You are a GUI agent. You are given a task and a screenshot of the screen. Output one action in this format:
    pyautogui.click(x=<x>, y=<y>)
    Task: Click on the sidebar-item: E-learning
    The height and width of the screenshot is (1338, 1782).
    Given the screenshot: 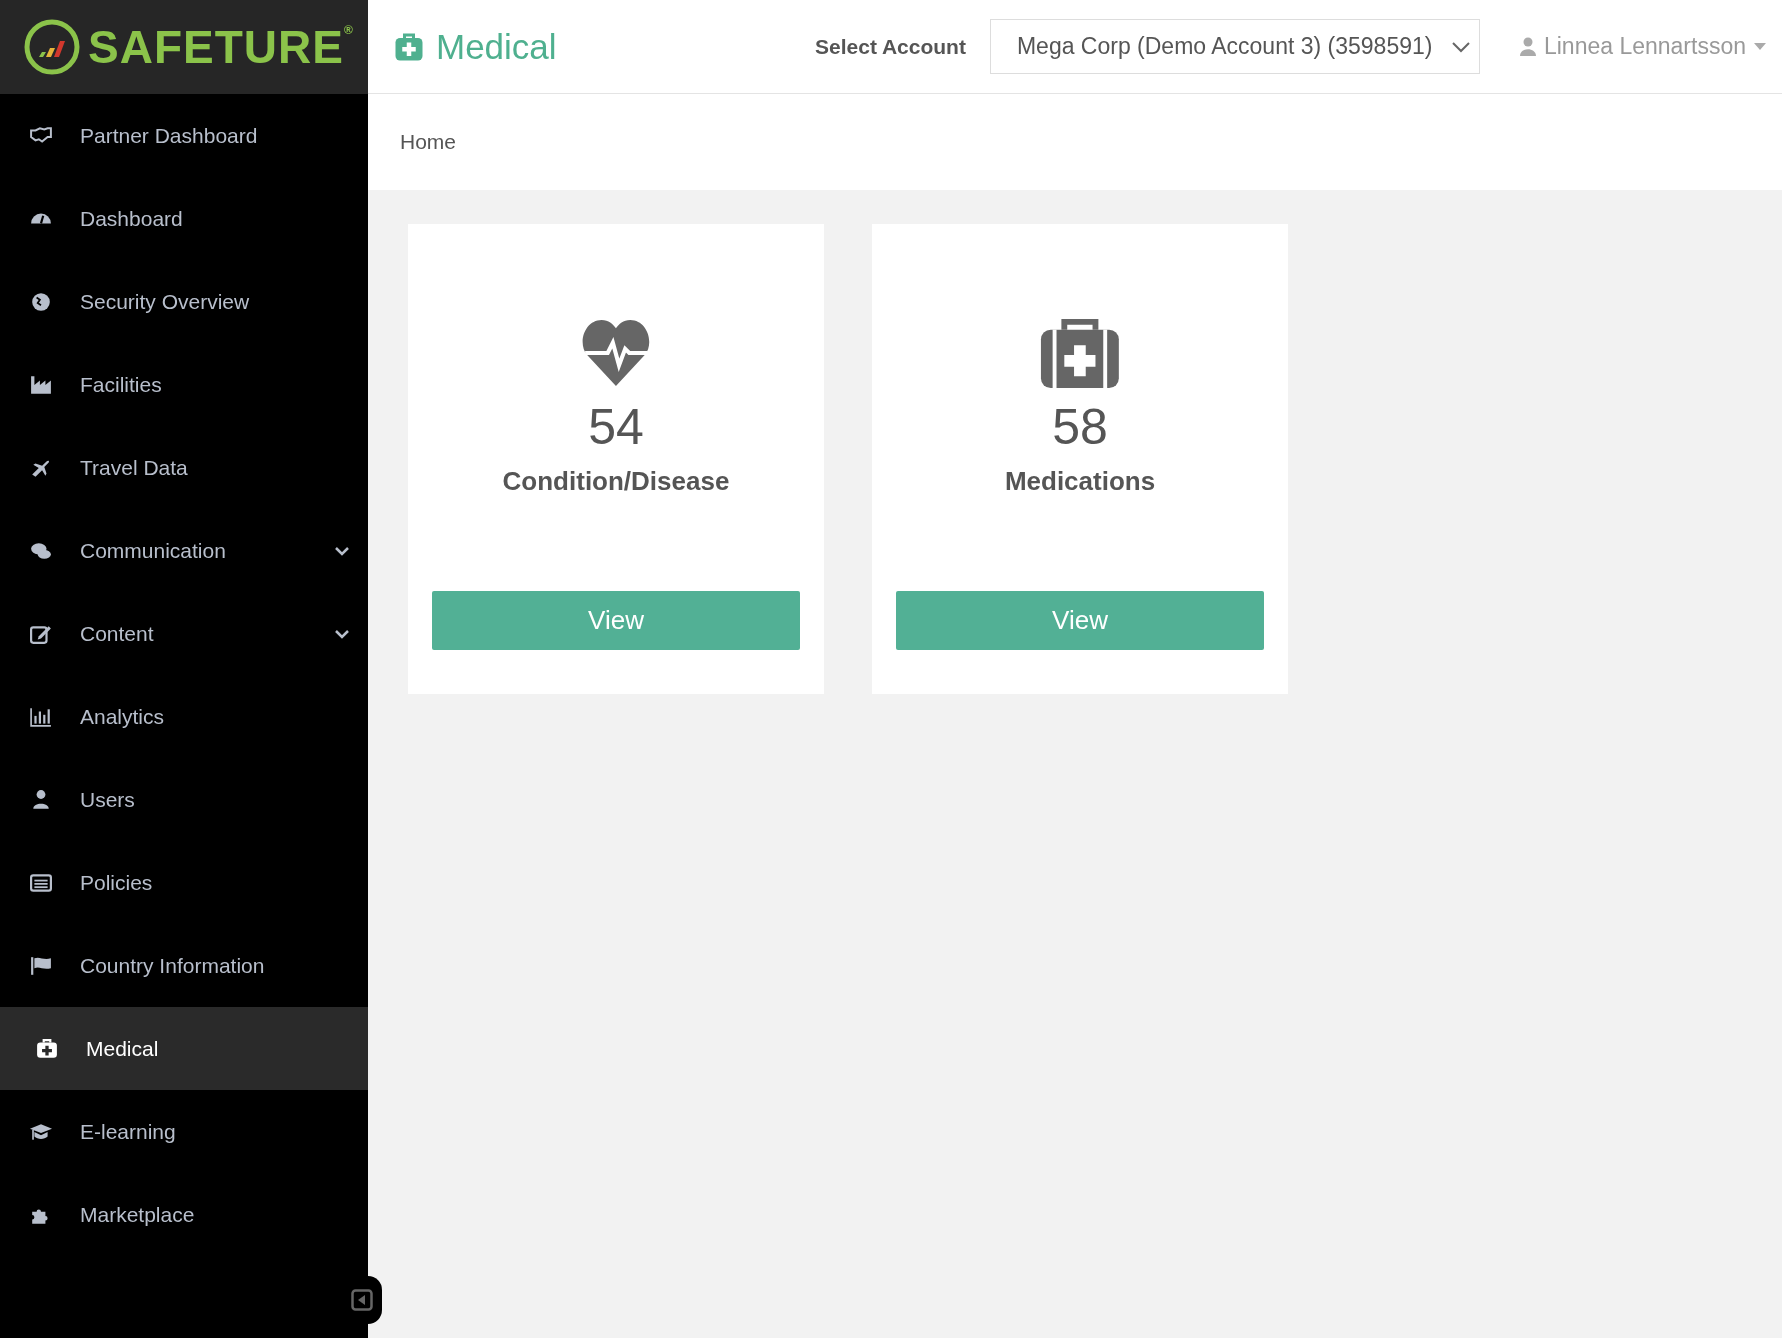 What is the action you would take?
    pyautogui.click(x=184, y=1131)
    